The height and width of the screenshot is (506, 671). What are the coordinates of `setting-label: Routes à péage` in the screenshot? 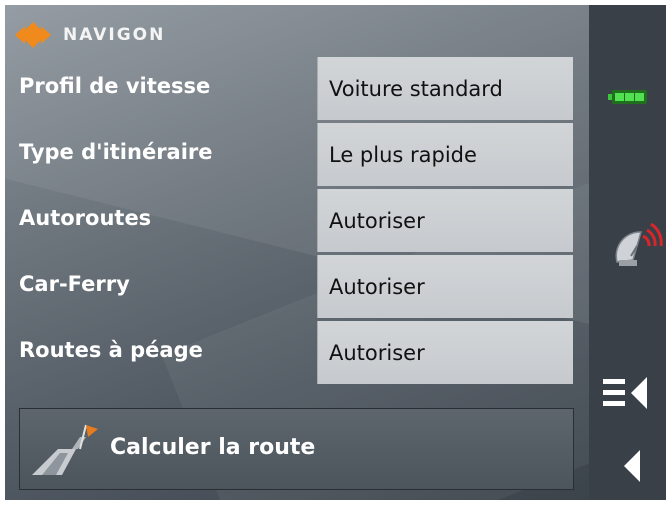 It's located at (111, 350).